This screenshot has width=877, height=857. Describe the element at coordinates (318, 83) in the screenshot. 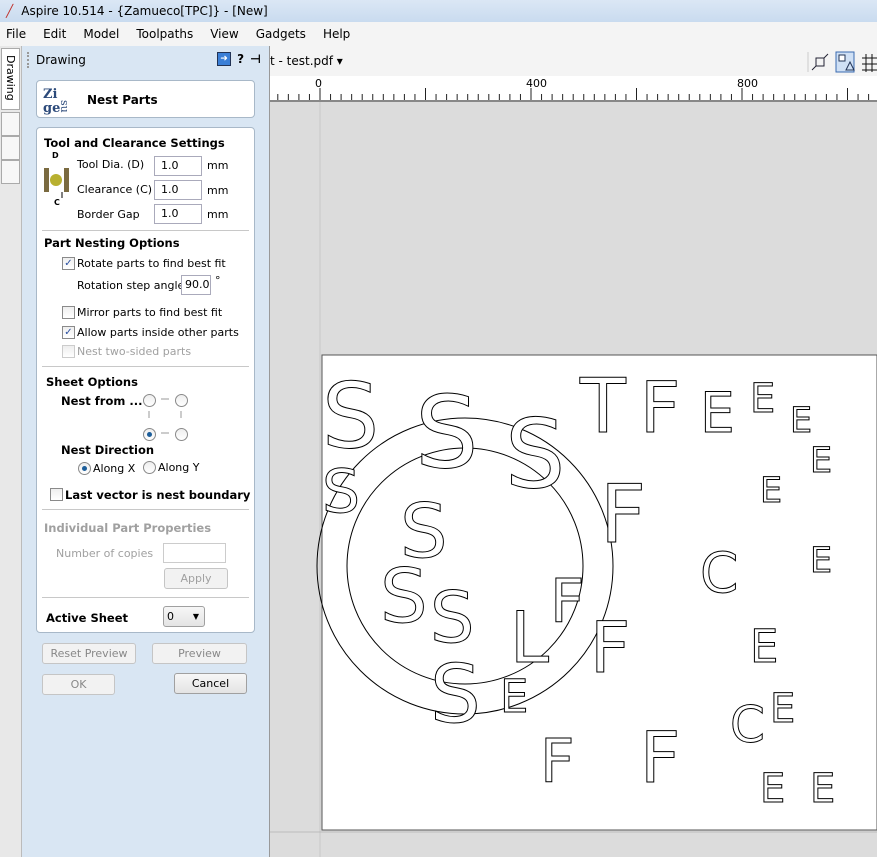

I see `ruler-label: 0` at that location.